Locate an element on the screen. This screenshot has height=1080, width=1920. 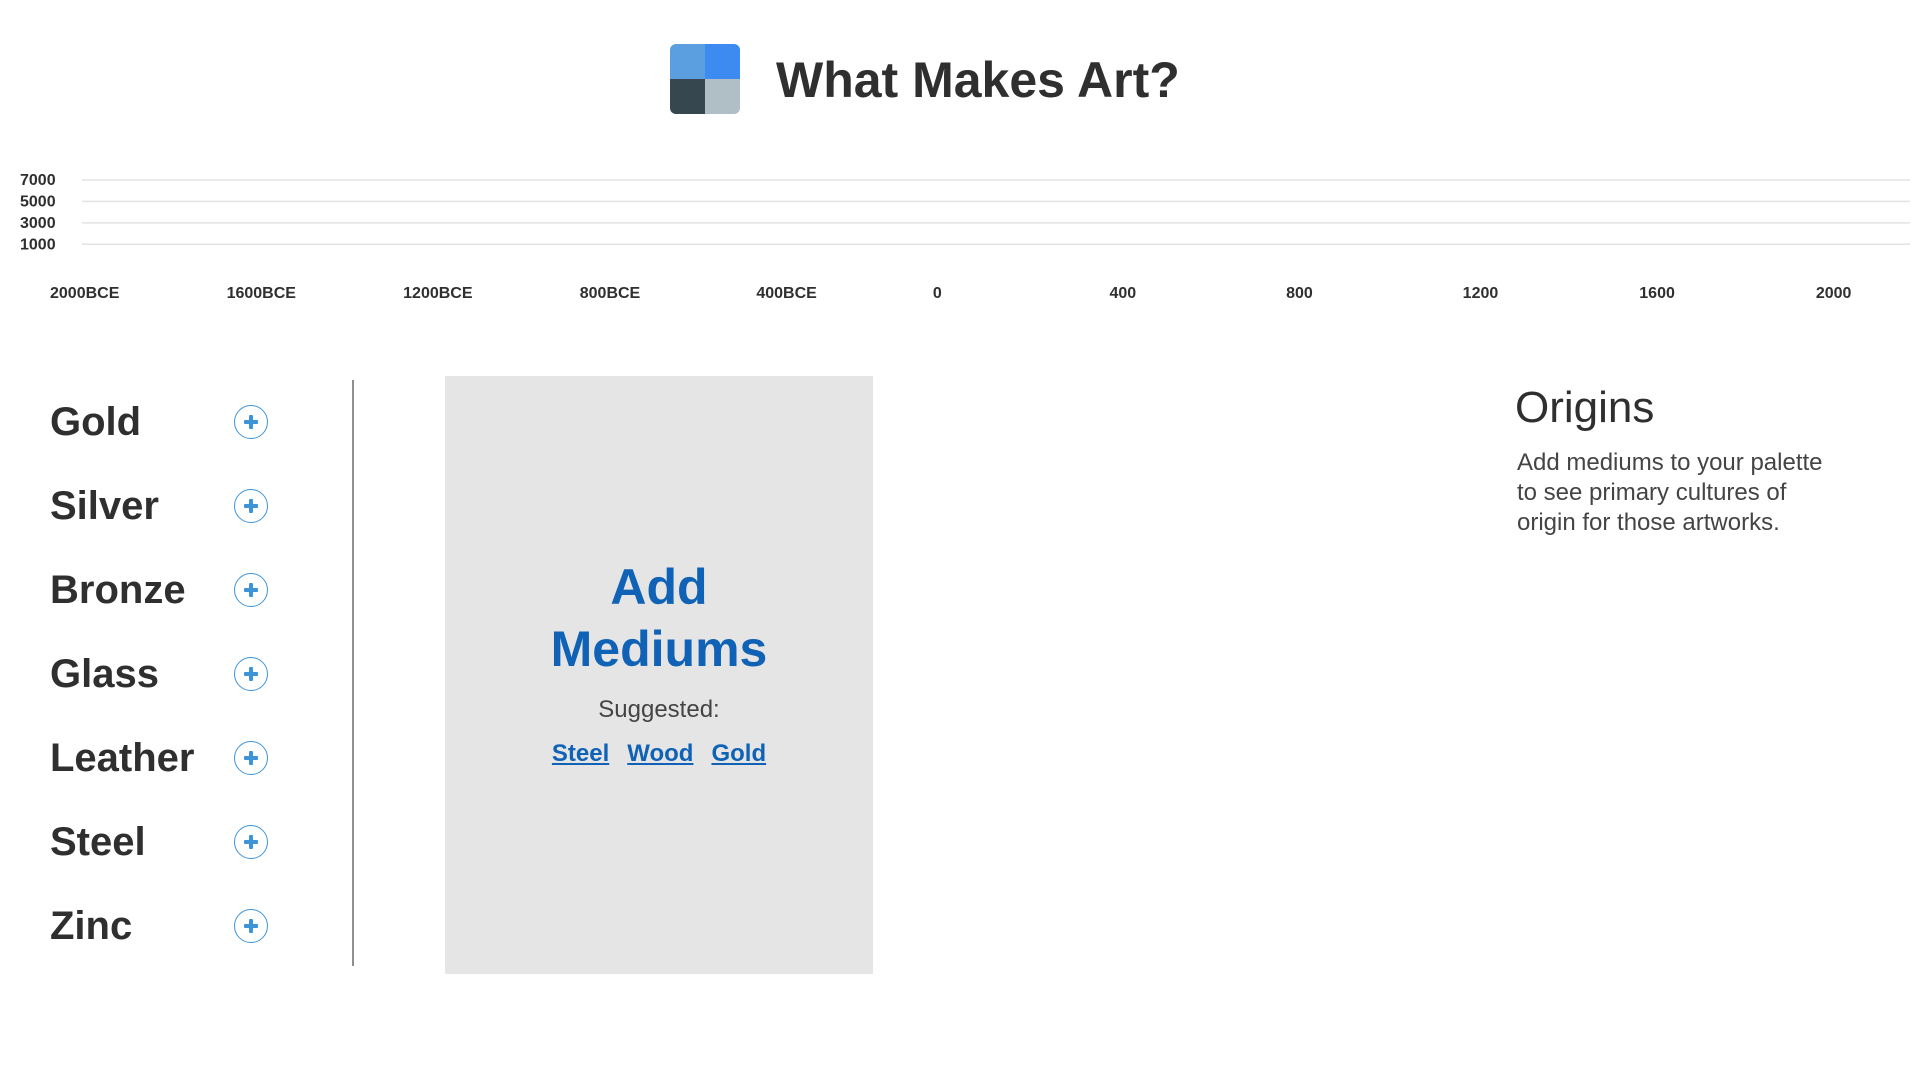
x-tick-label: 1600 is located at coordinates (1657, 293).